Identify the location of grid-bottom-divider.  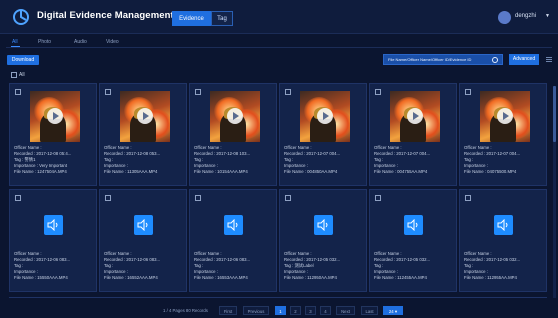
(278, 297).